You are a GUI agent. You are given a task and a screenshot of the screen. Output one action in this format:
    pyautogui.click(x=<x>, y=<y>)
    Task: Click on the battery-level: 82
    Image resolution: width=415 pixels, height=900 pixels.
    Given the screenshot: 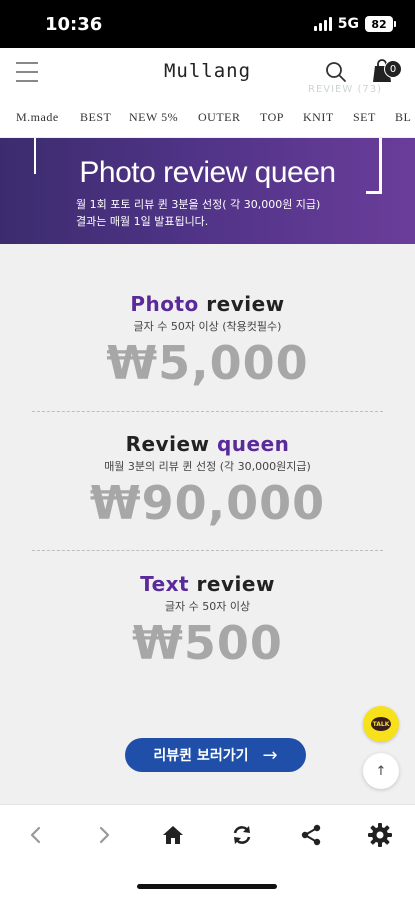 What is the action you would take?
    pyautogui.click(x=379, y=24)
    